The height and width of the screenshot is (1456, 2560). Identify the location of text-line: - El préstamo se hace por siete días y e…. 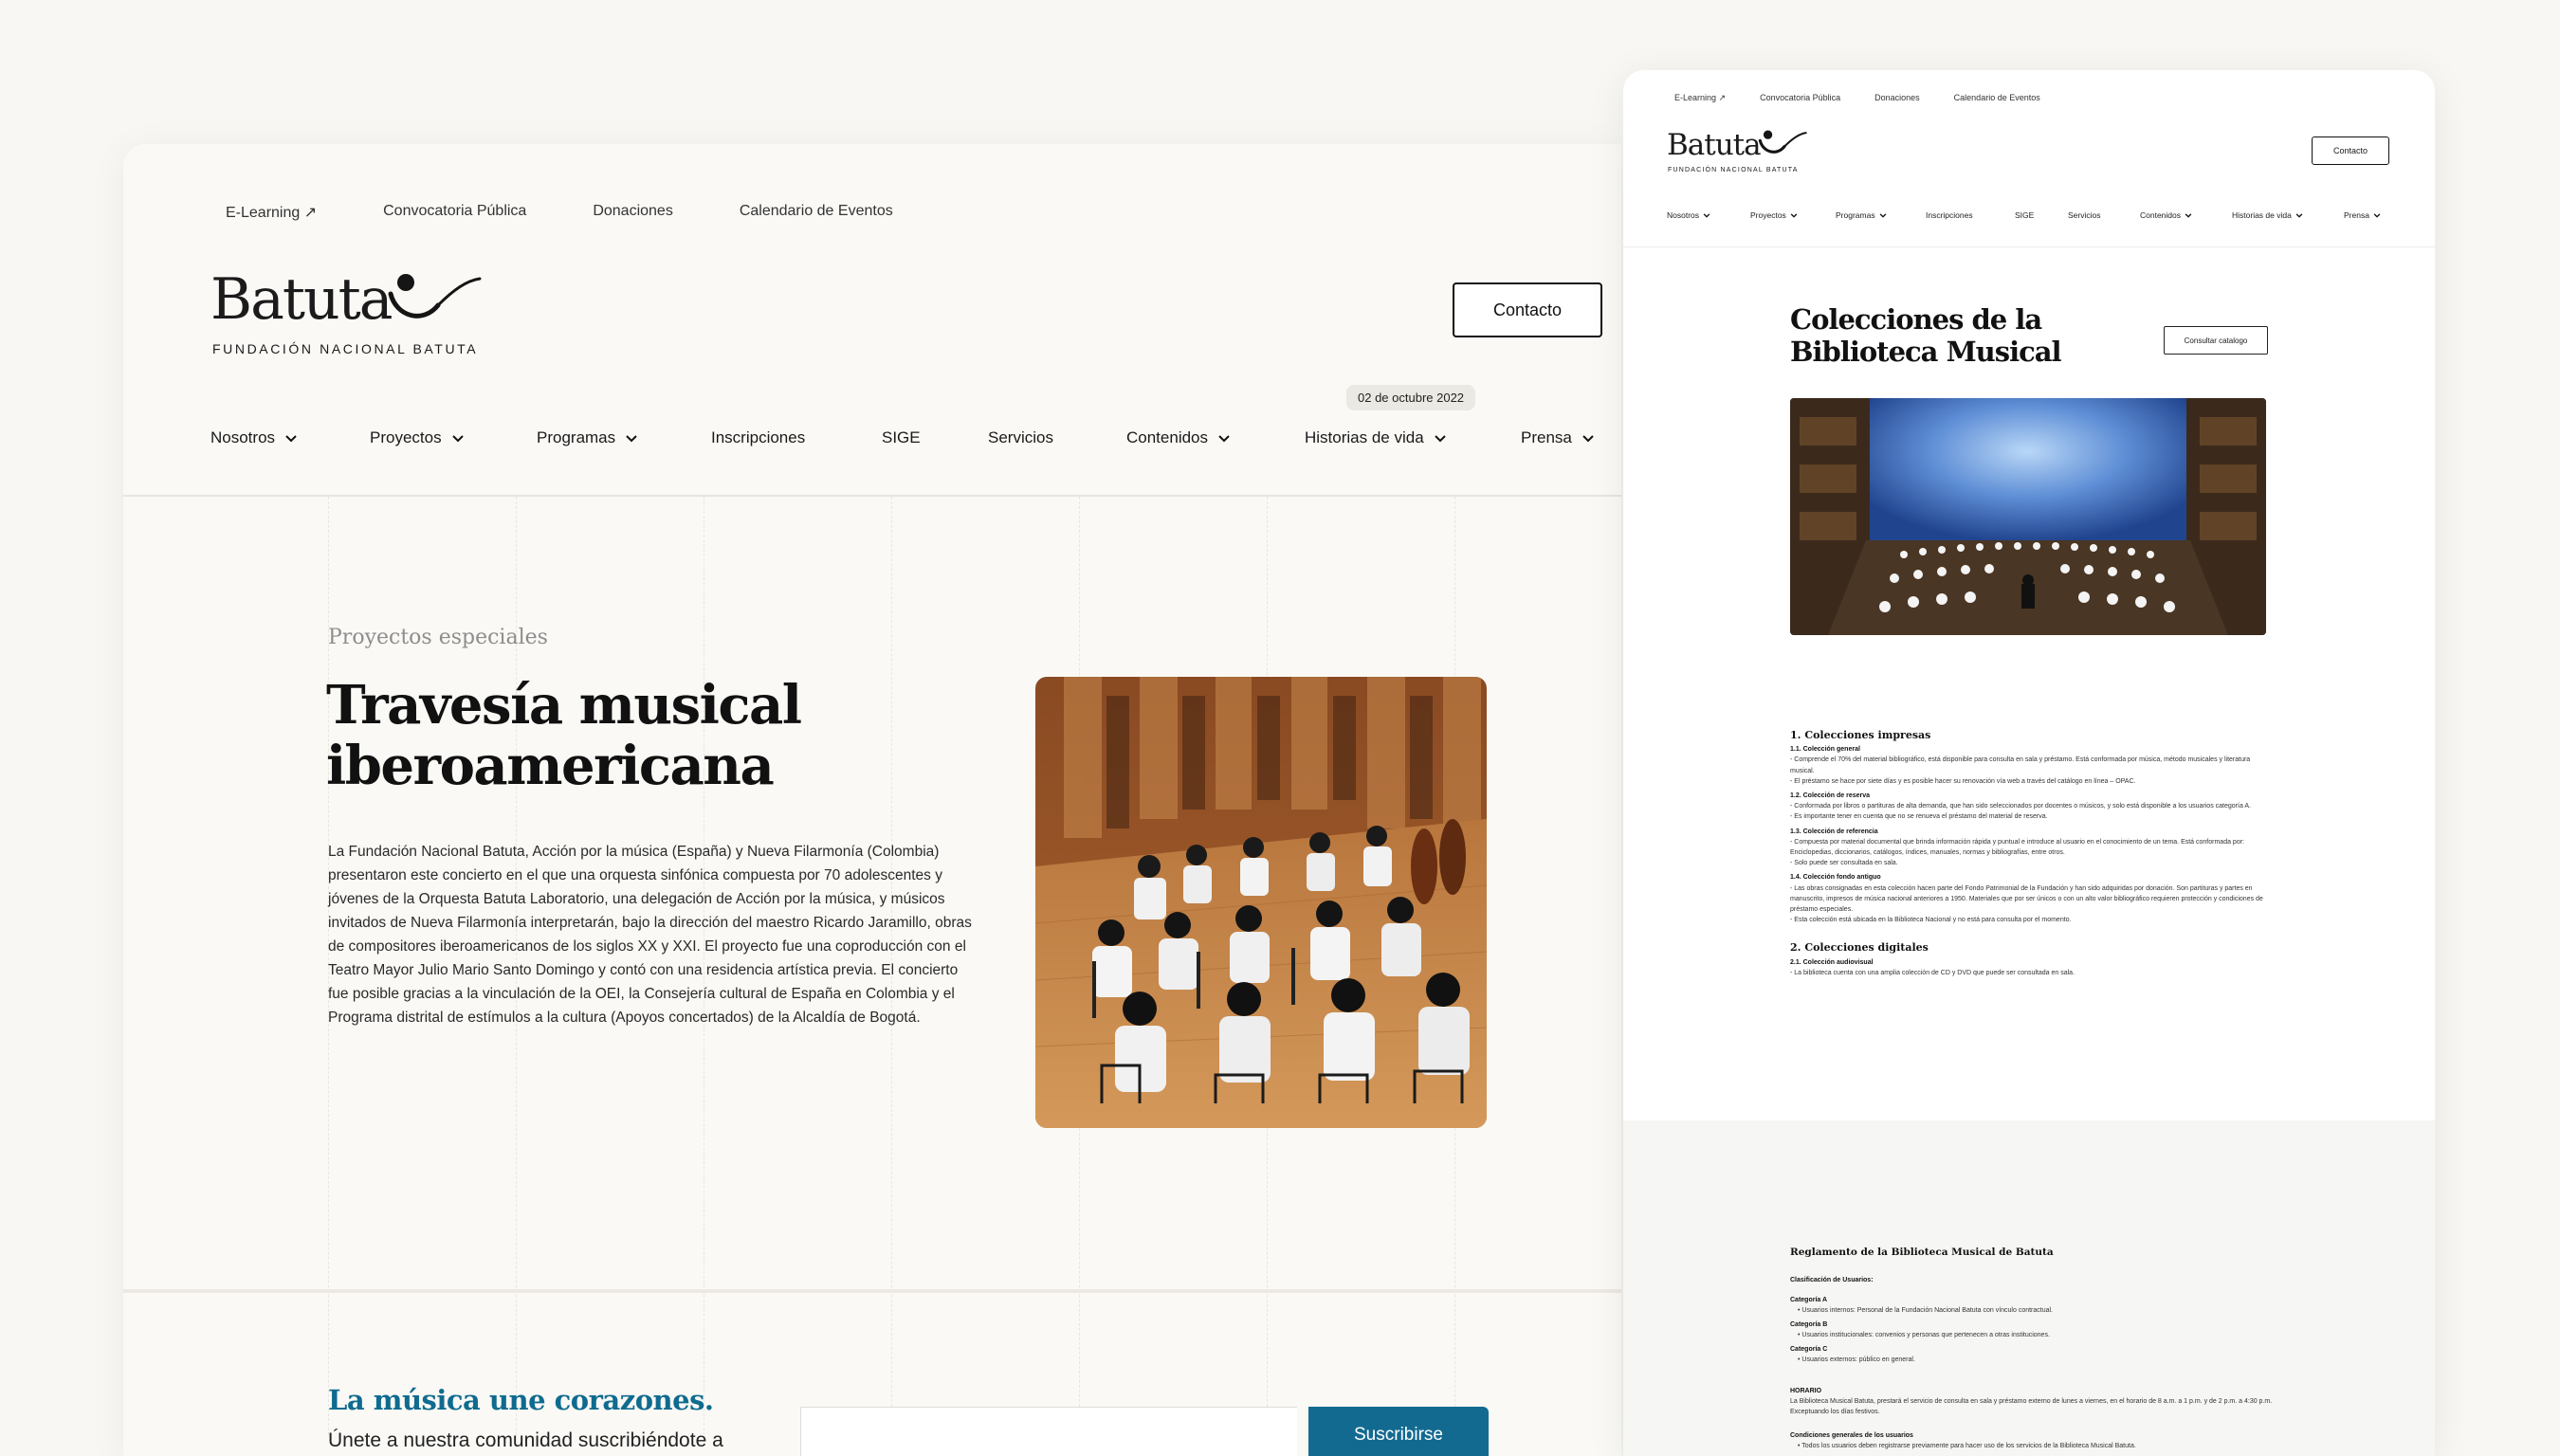
(1963, 781).